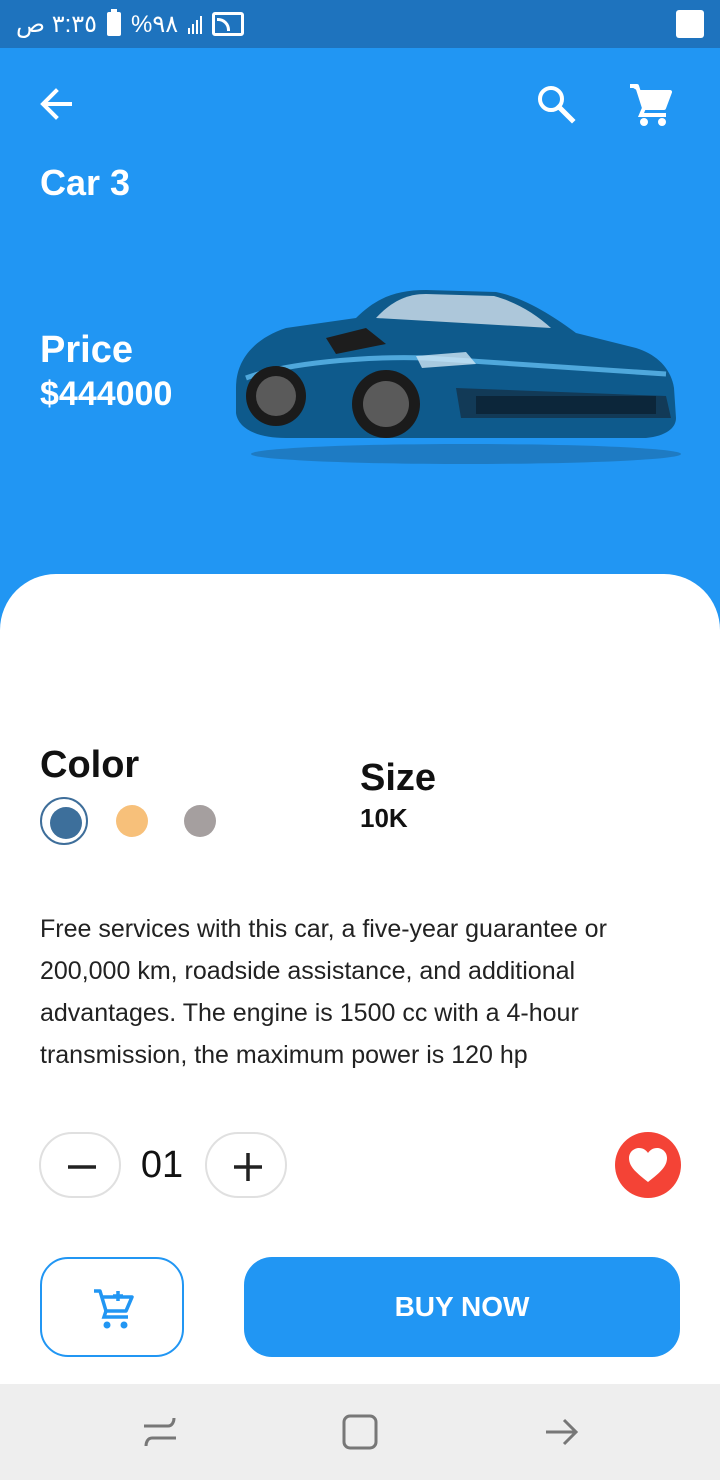  Describe the element at coordinates (90, 765) in the screenshot. I see `color-label: Color` at that location.